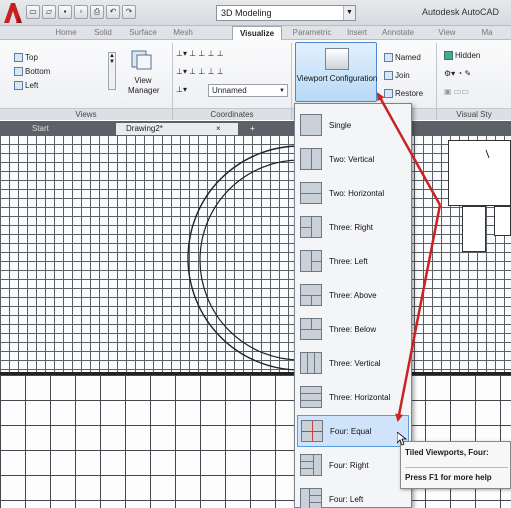 This screenshot has height=508, width=511. What do you see at coordinates (353, 125) in the screenshot?
I see `menu-item-single: Single` at bounding box center [353, 125].